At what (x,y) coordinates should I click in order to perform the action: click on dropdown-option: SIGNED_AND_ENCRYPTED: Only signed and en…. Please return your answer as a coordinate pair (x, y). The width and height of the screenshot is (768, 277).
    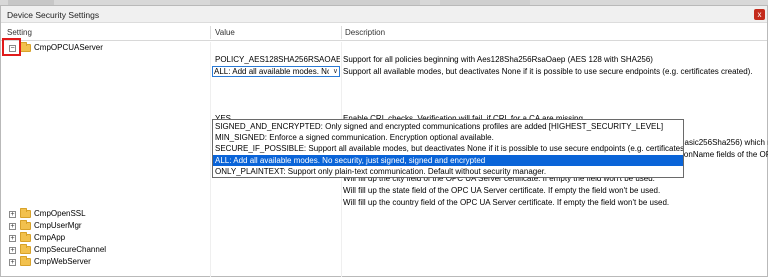
    Looking at the image, I should click on (448, 126).